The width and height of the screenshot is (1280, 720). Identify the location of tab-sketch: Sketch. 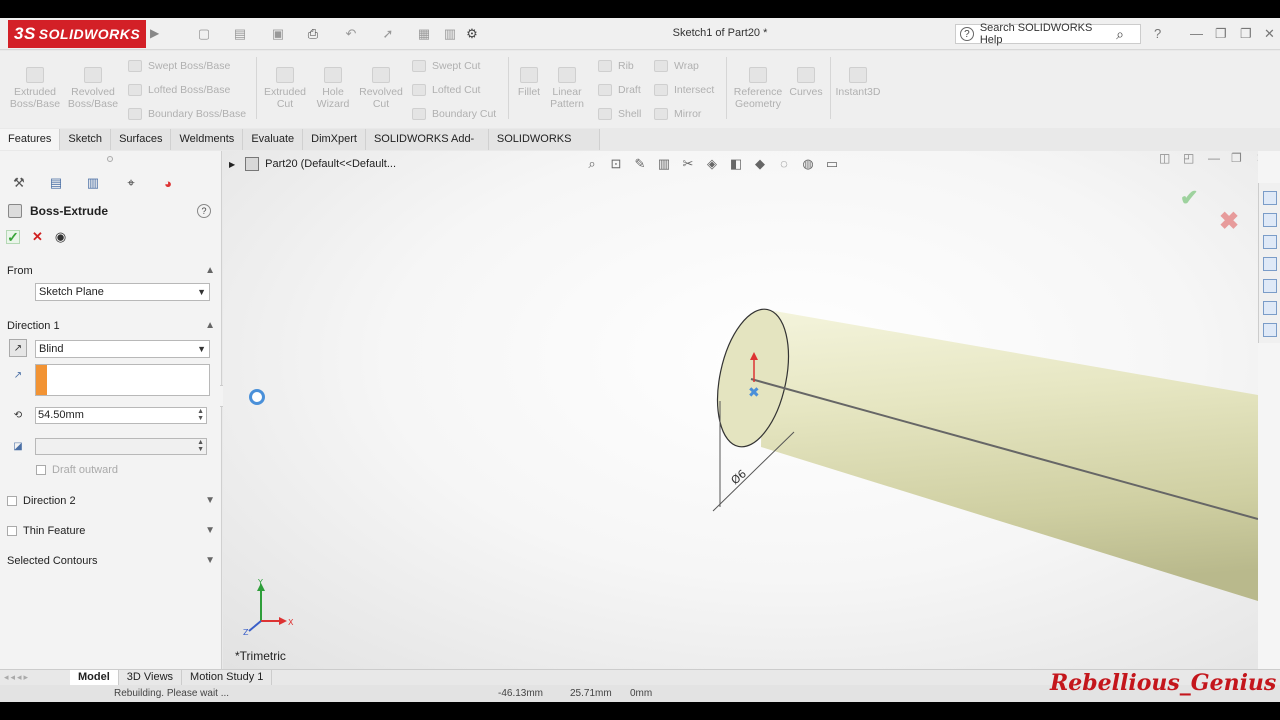
(86, 139).